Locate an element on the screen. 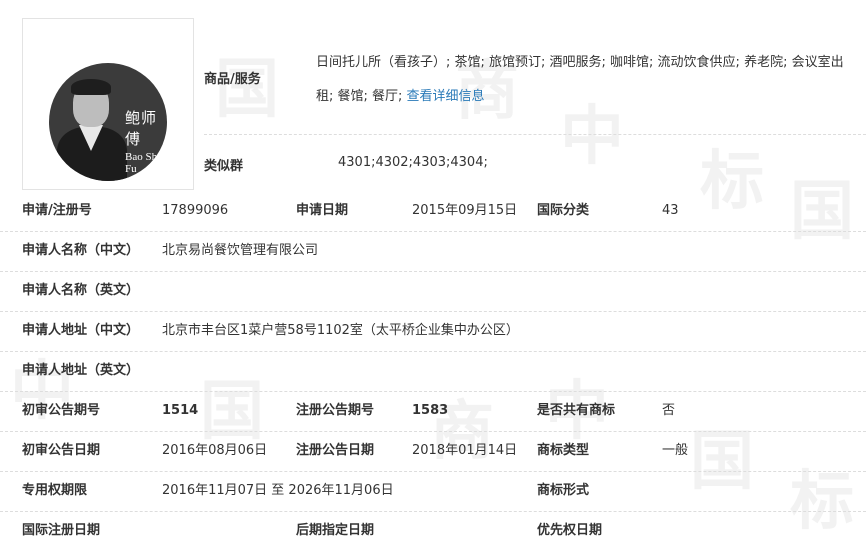 This screenshot has width=866, height=552. detail-row: 申请/注册号 17899096 申请日期 2015年09月15日 国际分类 43 is located at coordinates (433, 211).